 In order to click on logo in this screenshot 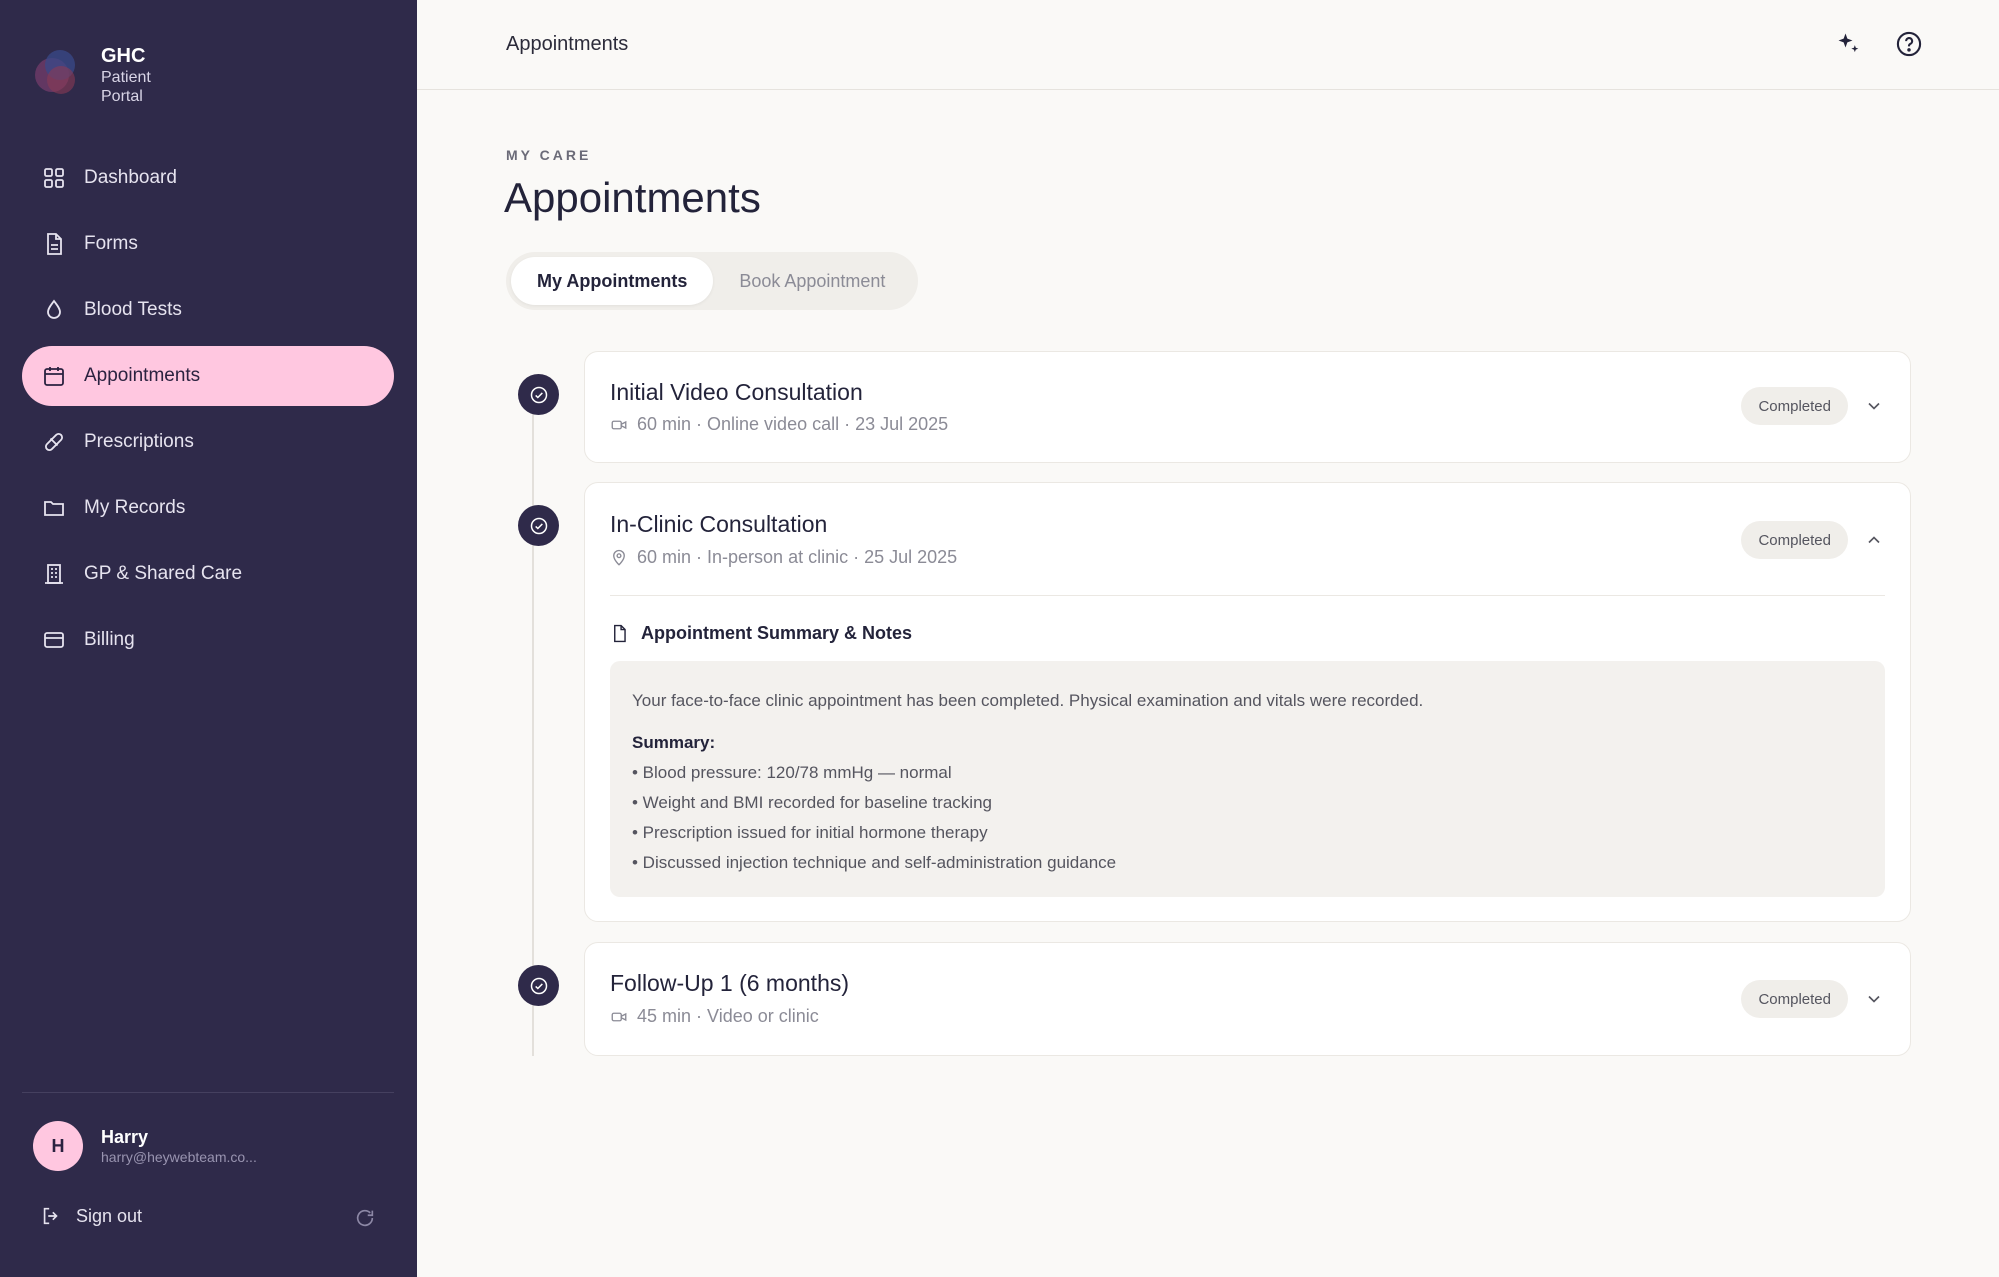, I will do `click(57, 72)`.